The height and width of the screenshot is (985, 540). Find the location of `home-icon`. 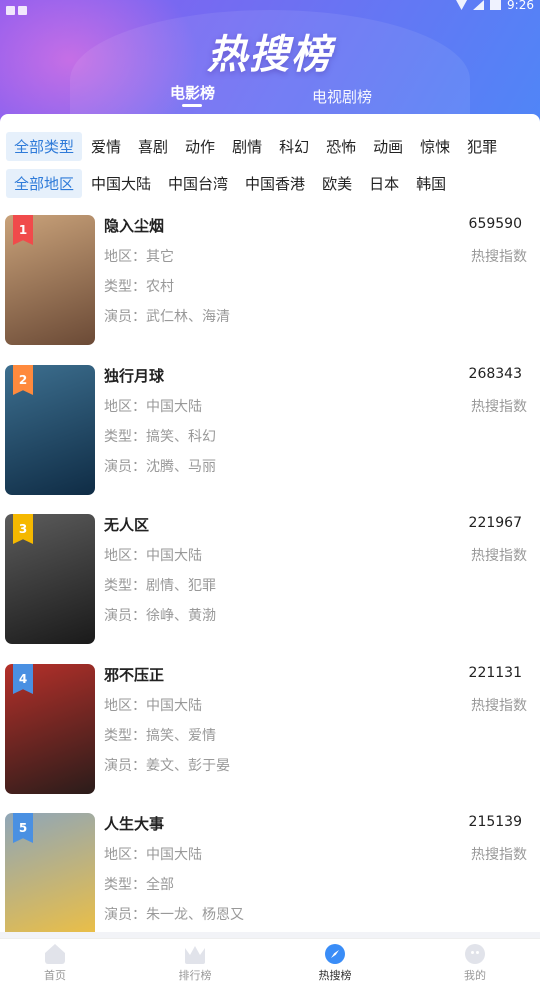

home-icon is located at coordinates (55, 954).